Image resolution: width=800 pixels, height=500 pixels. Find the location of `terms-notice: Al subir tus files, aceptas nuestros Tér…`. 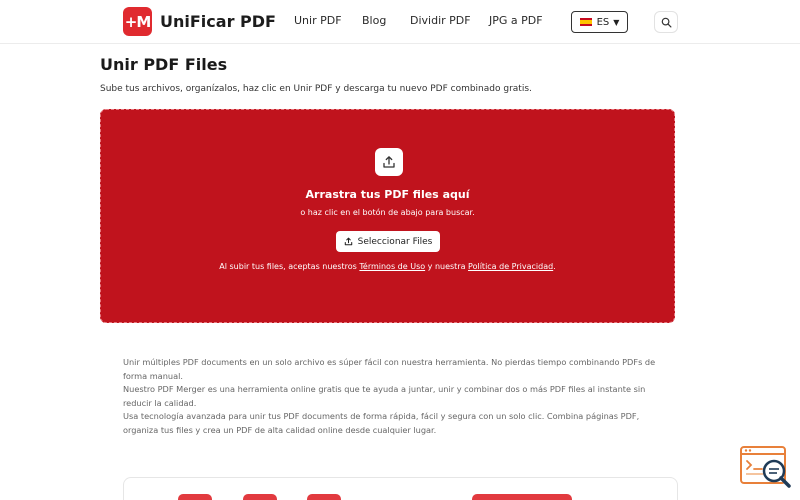

terms-notice: Al subir tus files, aceptas nuestros Tér… is located at coordinates (387, 266).